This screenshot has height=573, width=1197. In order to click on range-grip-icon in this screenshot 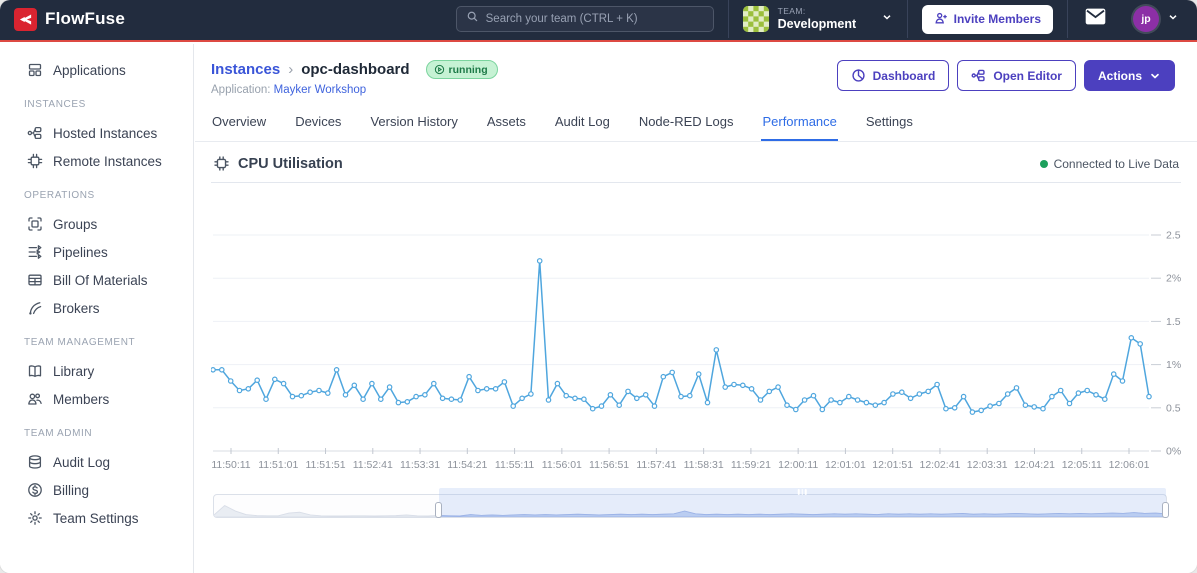, I will do `click(802, 492)`.